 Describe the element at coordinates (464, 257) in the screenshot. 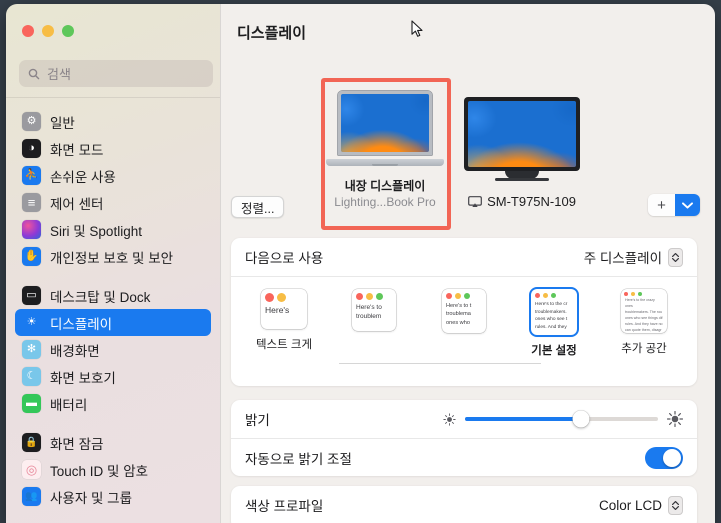

I see `use-as-row: 다음으로 사용 주 디스플레이` at that location.